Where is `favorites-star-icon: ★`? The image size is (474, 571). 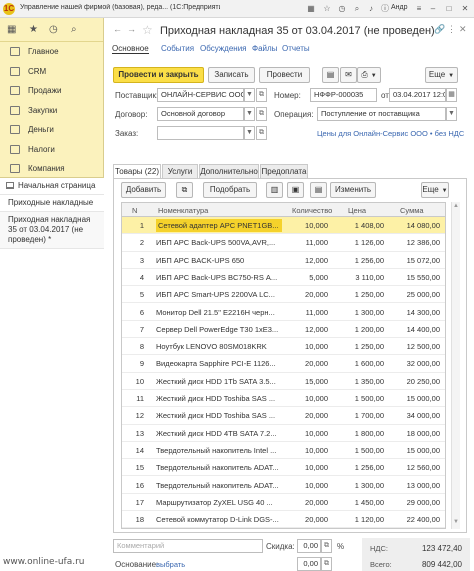
favorites-star-icon: ★ is located at coordinates (33, 29).